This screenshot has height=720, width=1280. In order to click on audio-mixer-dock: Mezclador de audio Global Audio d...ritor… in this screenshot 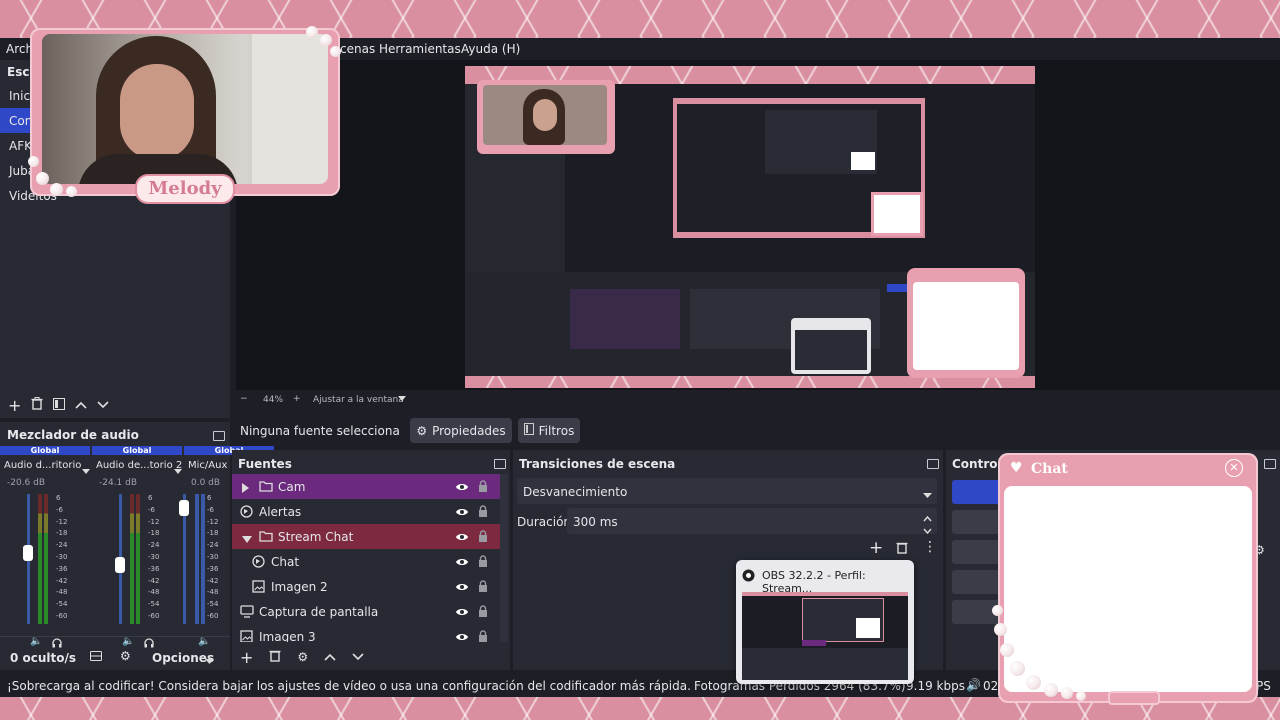, I will do `click(137, 546)`.